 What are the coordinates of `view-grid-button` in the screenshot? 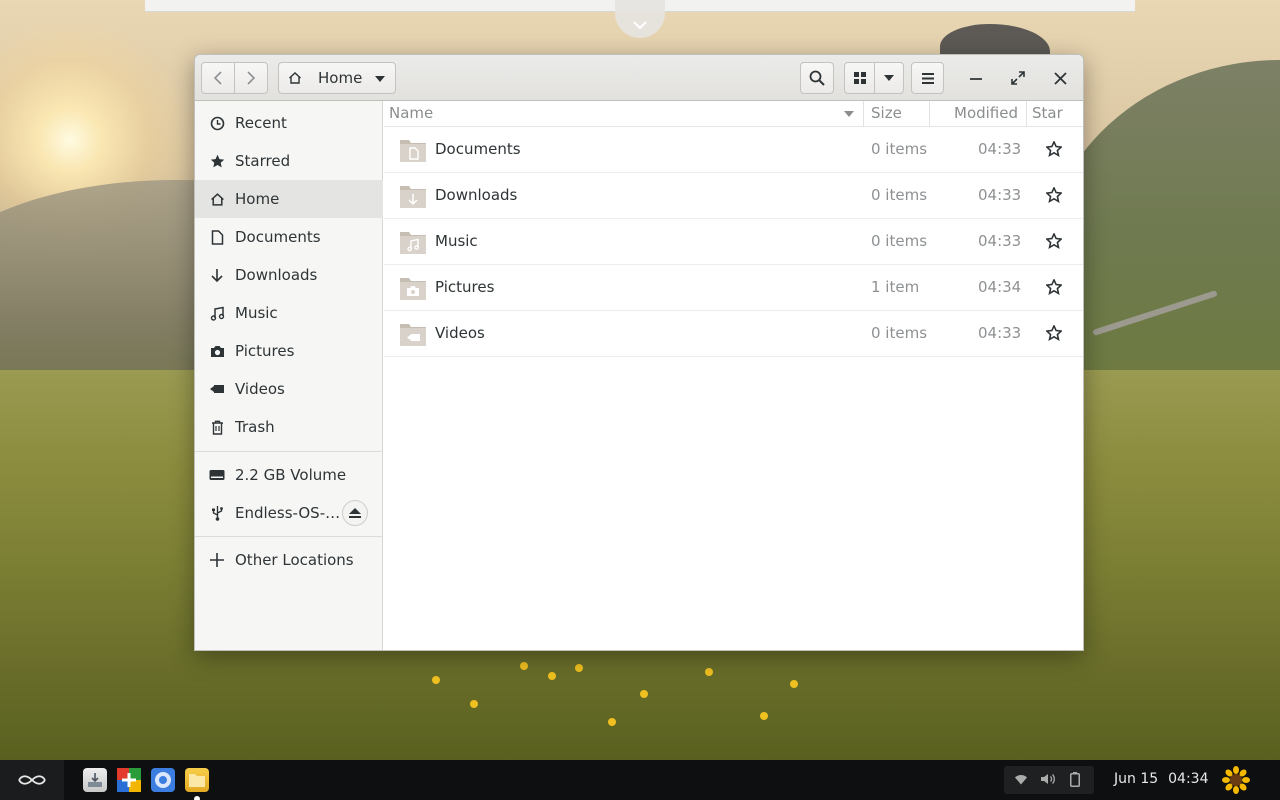 It's located at (859, 78).